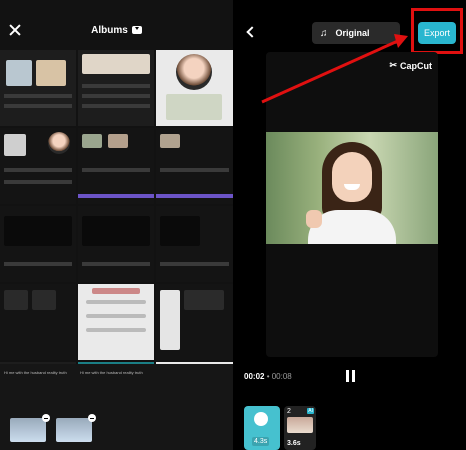 The image size is (466, 450). What do you see at coordinates (254, 376) in the screenshot?
I see `time-current: 00:02` at bounding box center [254, 376].